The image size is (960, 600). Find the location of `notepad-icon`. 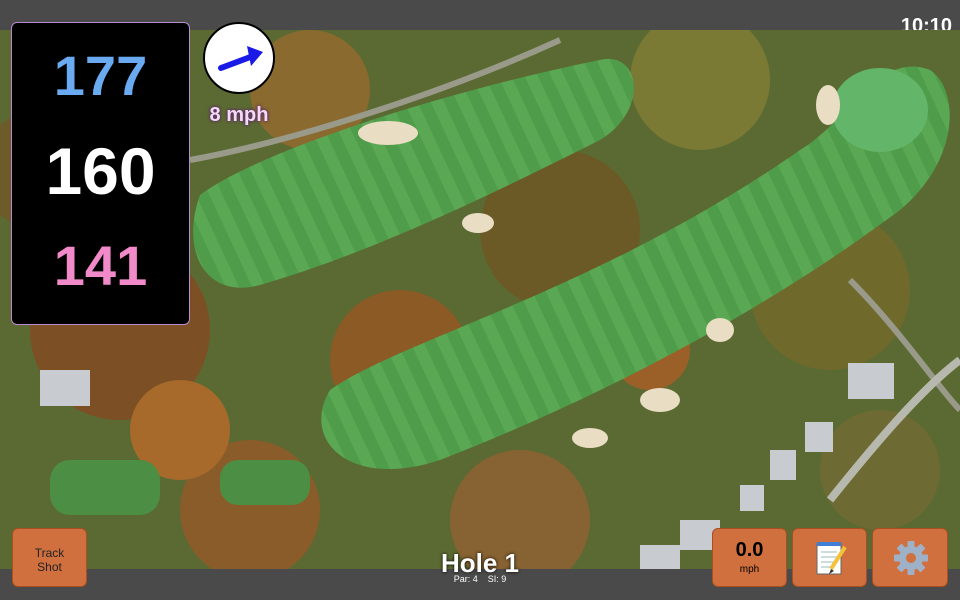

notepad-icon is located at coordinates (831, 558).